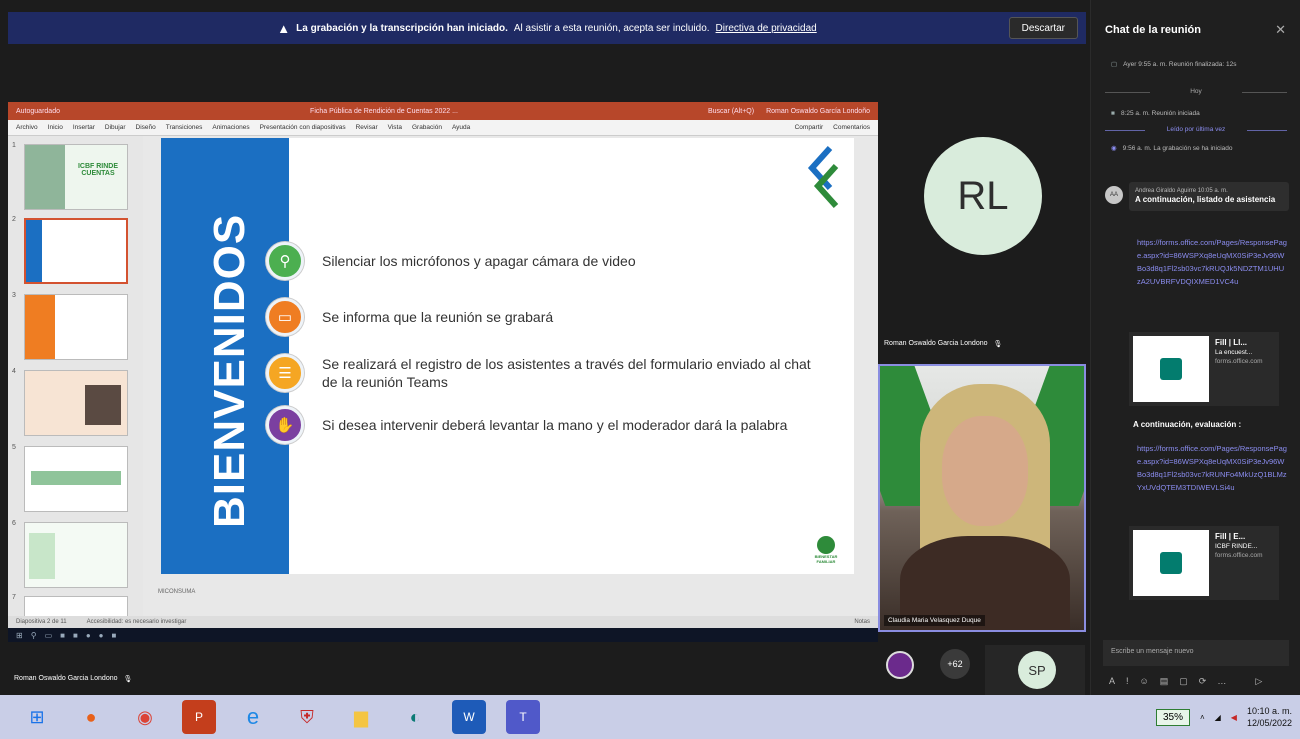 The image size is (1300, 739). I want to click on participant-name: Claudia Maria Velasquez Duque, so click(934, 620).